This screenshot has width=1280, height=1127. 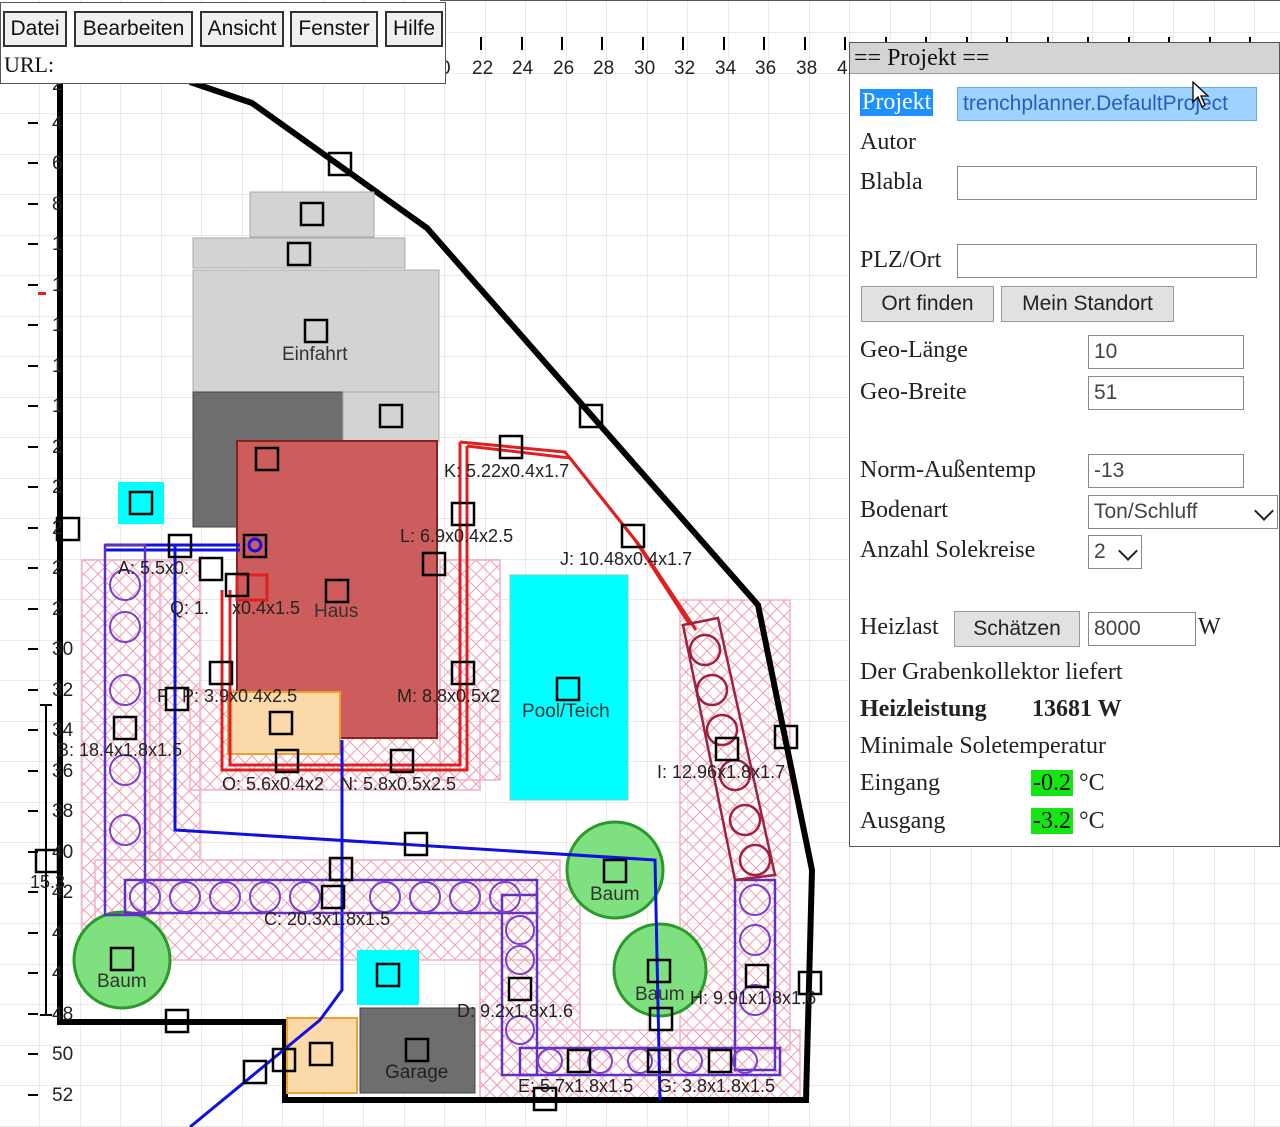 I want to click on top-ruler-label: 26, so click(x=564, y=68).